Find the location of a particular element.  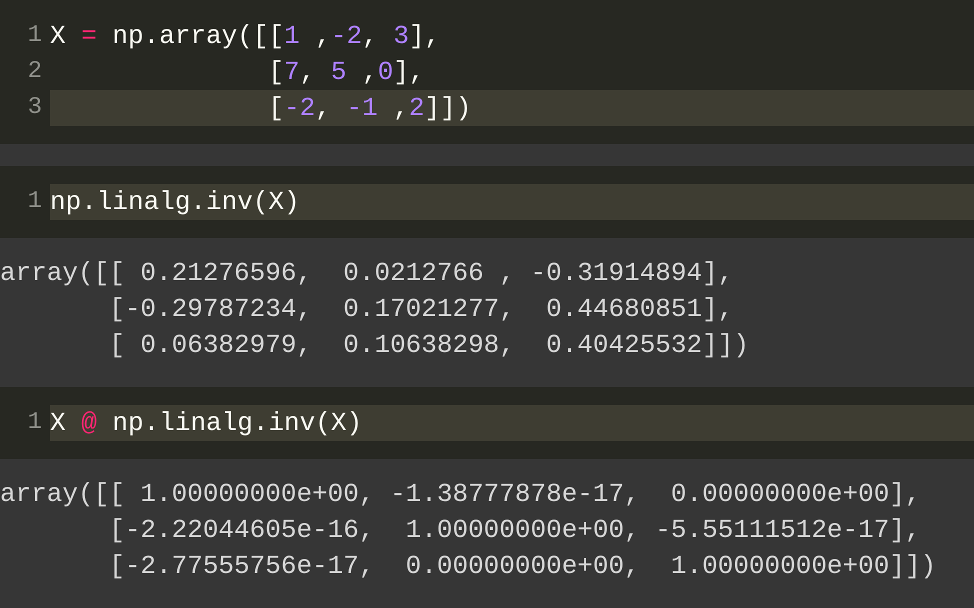

output-line: [ 0.06382979, 0.10638298, 0.40425532]]) is located at coordinates (428, 345).